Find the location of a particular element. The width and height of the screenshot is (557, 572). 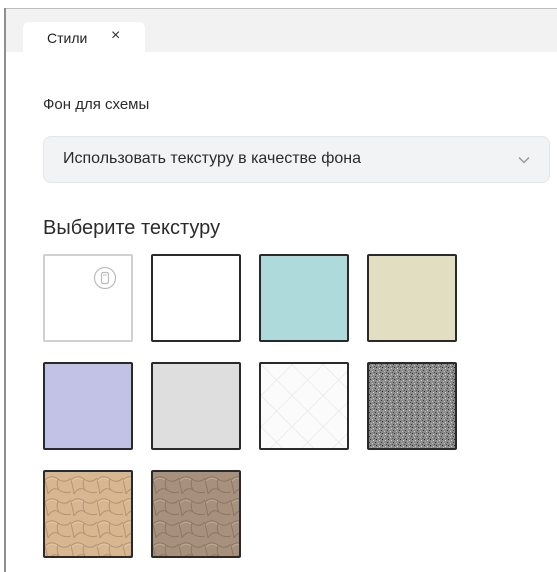

texture-swatch-none is located at coordinates (88, 298).